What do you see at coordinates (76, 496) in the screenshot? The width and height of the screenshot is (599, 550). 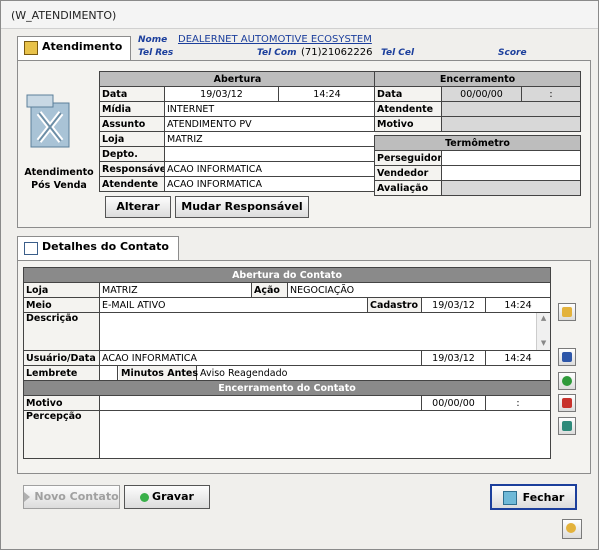 I see `novo-contato-label: Novo Contato` at bounding box center [76, 496].